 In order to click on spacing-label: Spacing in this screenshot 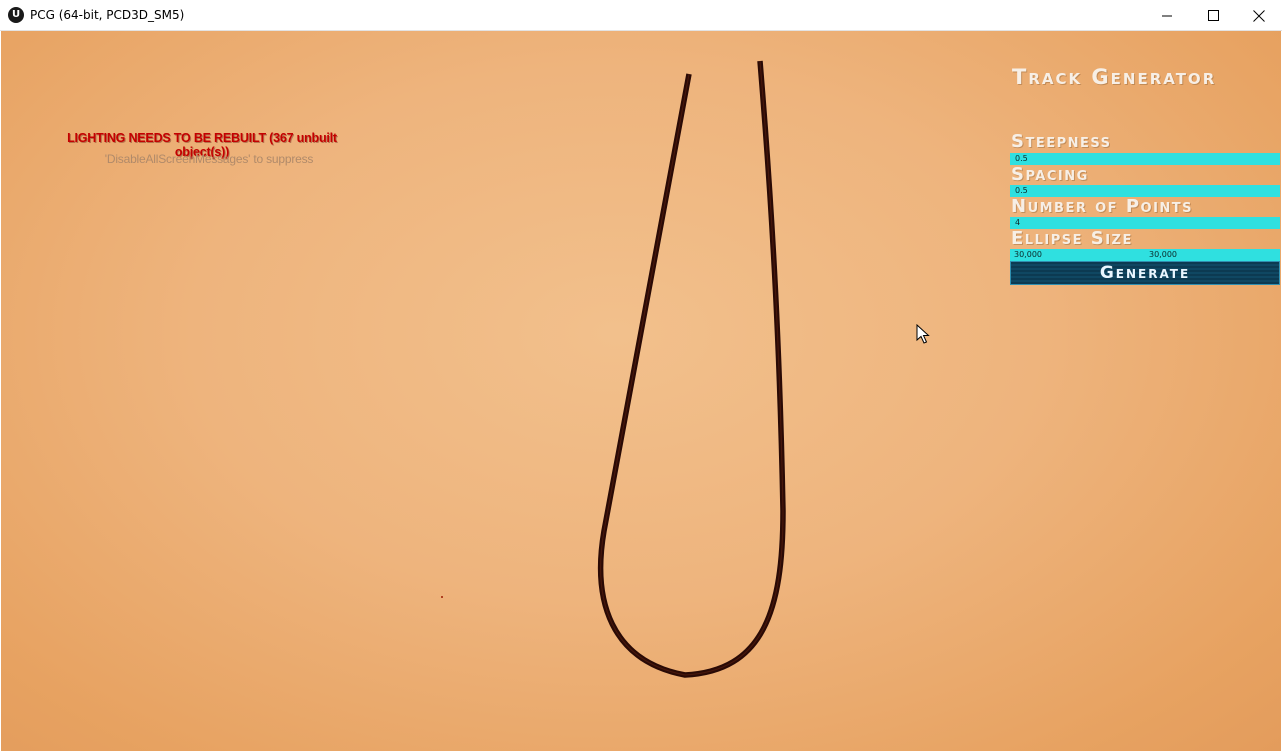, I will do `click(1050, 174)`.